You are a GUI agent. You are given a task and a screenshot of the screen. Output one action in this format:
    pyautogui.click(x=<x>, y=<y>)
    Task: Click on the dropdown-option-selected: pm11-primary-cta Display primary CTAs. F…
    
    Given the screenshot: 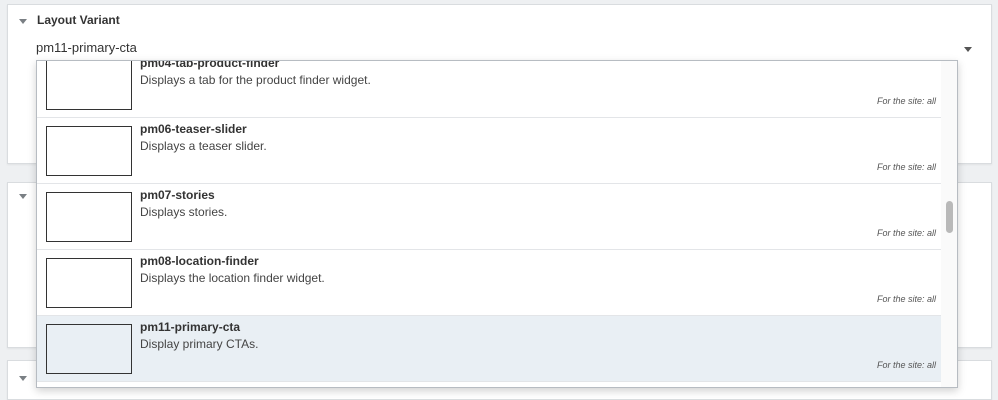 What is the action you would take?
    pyautogui.click(x=489, y=349)
    